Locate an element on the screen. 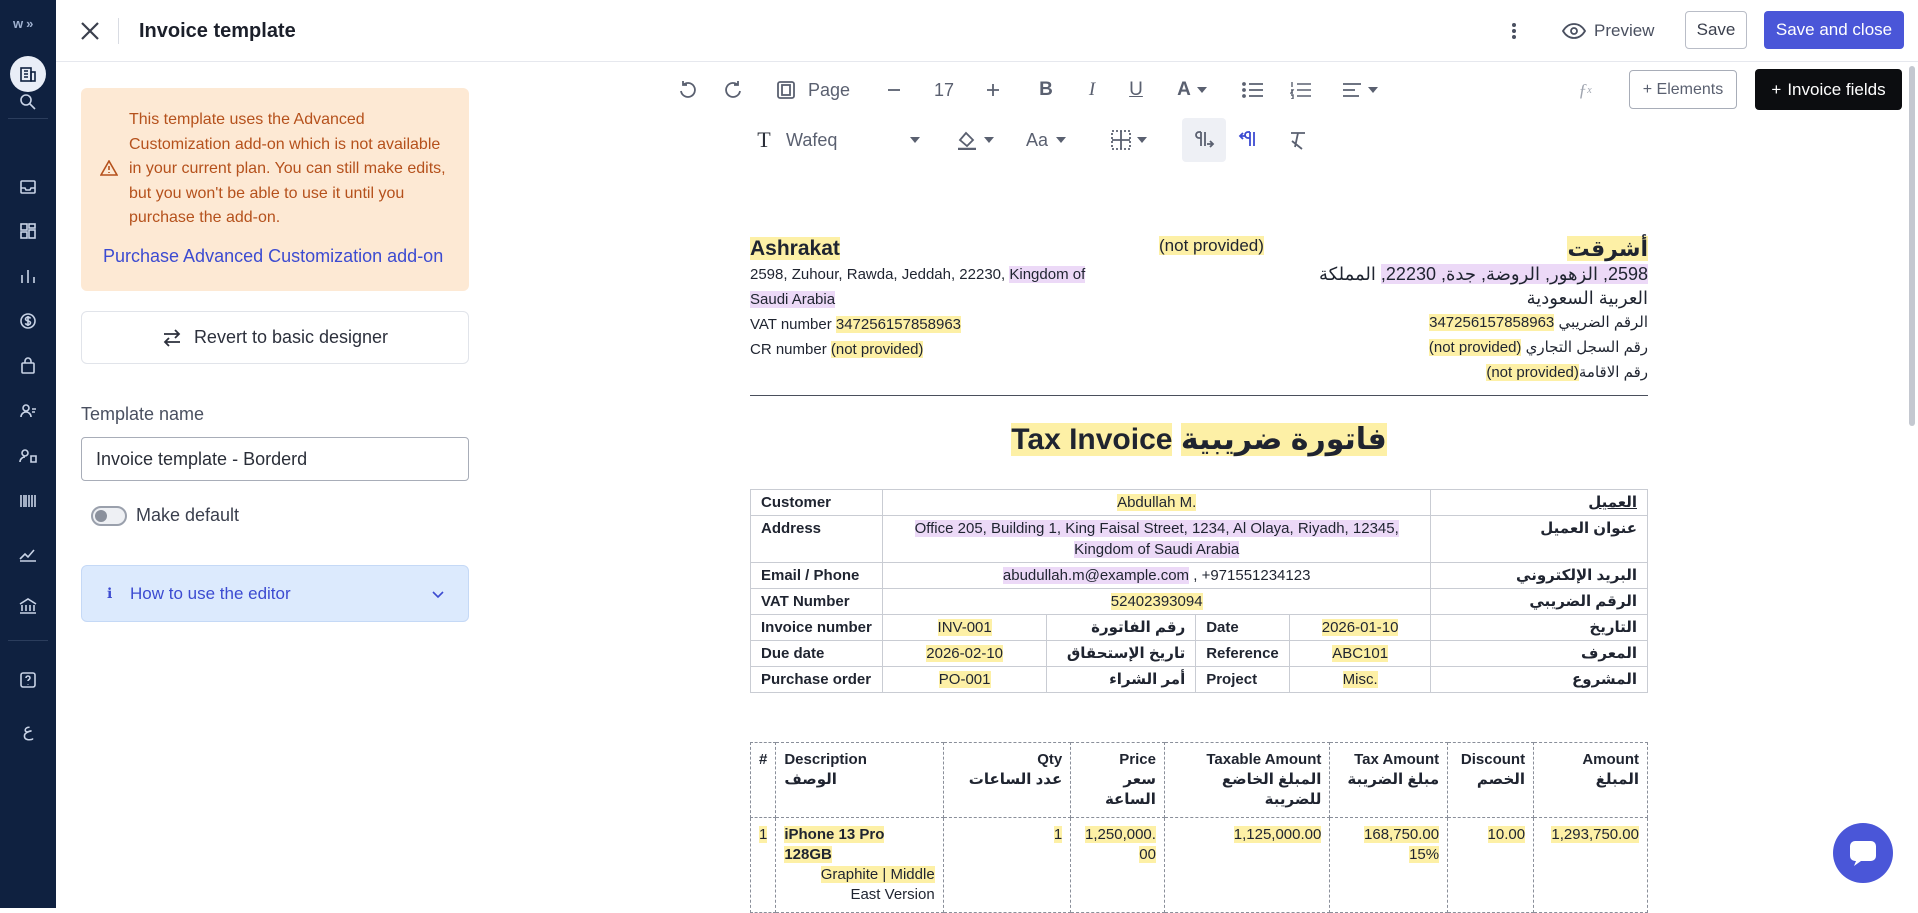  page-menu: Page is located at coordinates (829, 90).